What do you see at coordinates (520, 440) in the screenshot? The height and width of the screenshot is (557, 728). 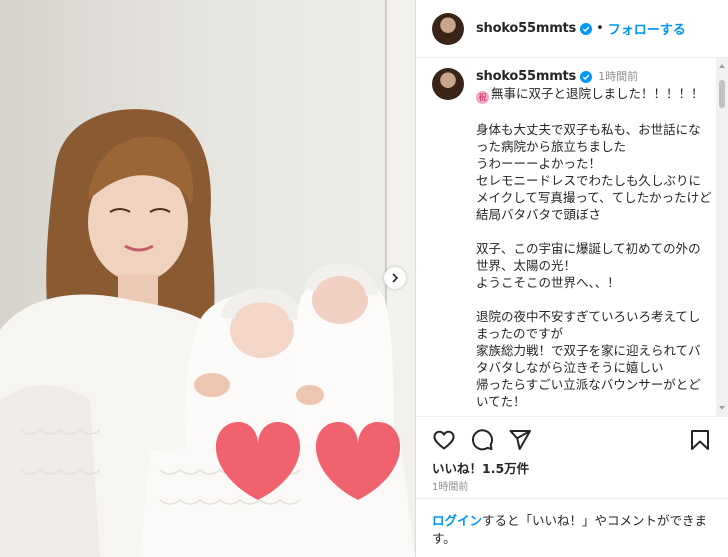 I see `paper-plane-icon` at bounding box center [520, 440].